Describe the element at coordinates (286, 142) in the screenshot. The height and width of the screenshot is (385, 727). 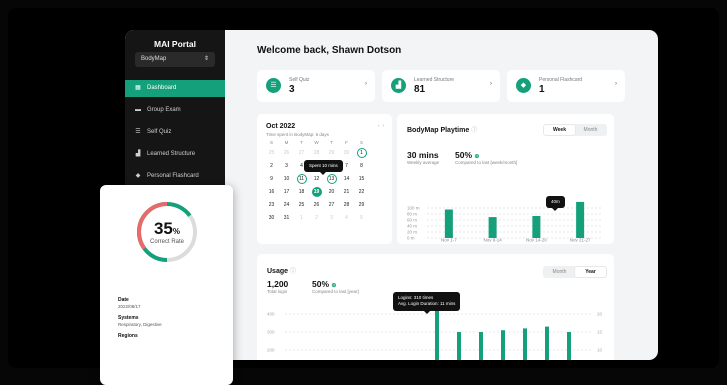
I see `weekday-label: M` at that location.